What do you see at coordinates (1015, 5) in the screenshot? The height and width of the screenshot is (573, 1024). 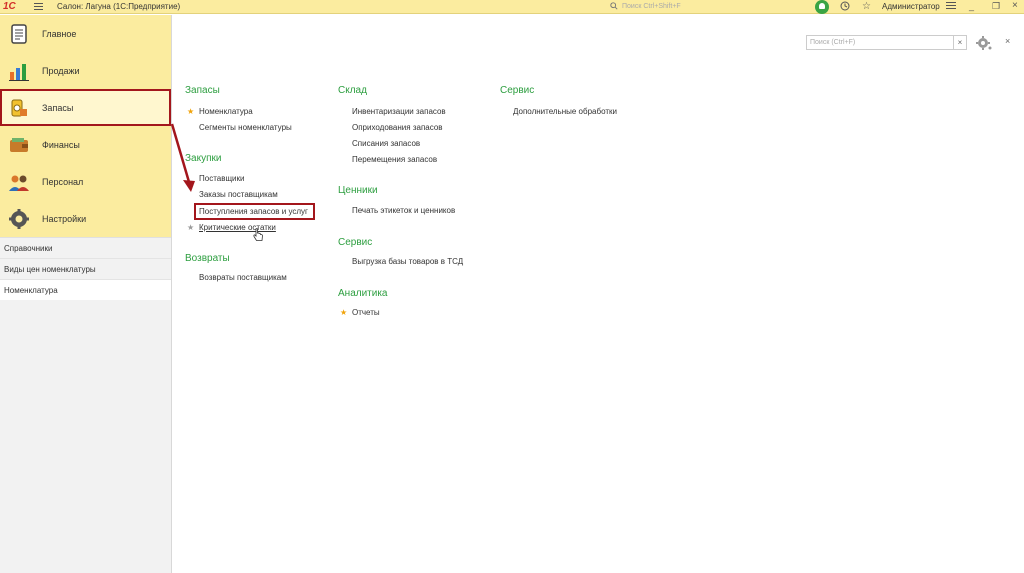 I see `close-window-icon: ×` at bounding box center [1015, 5].